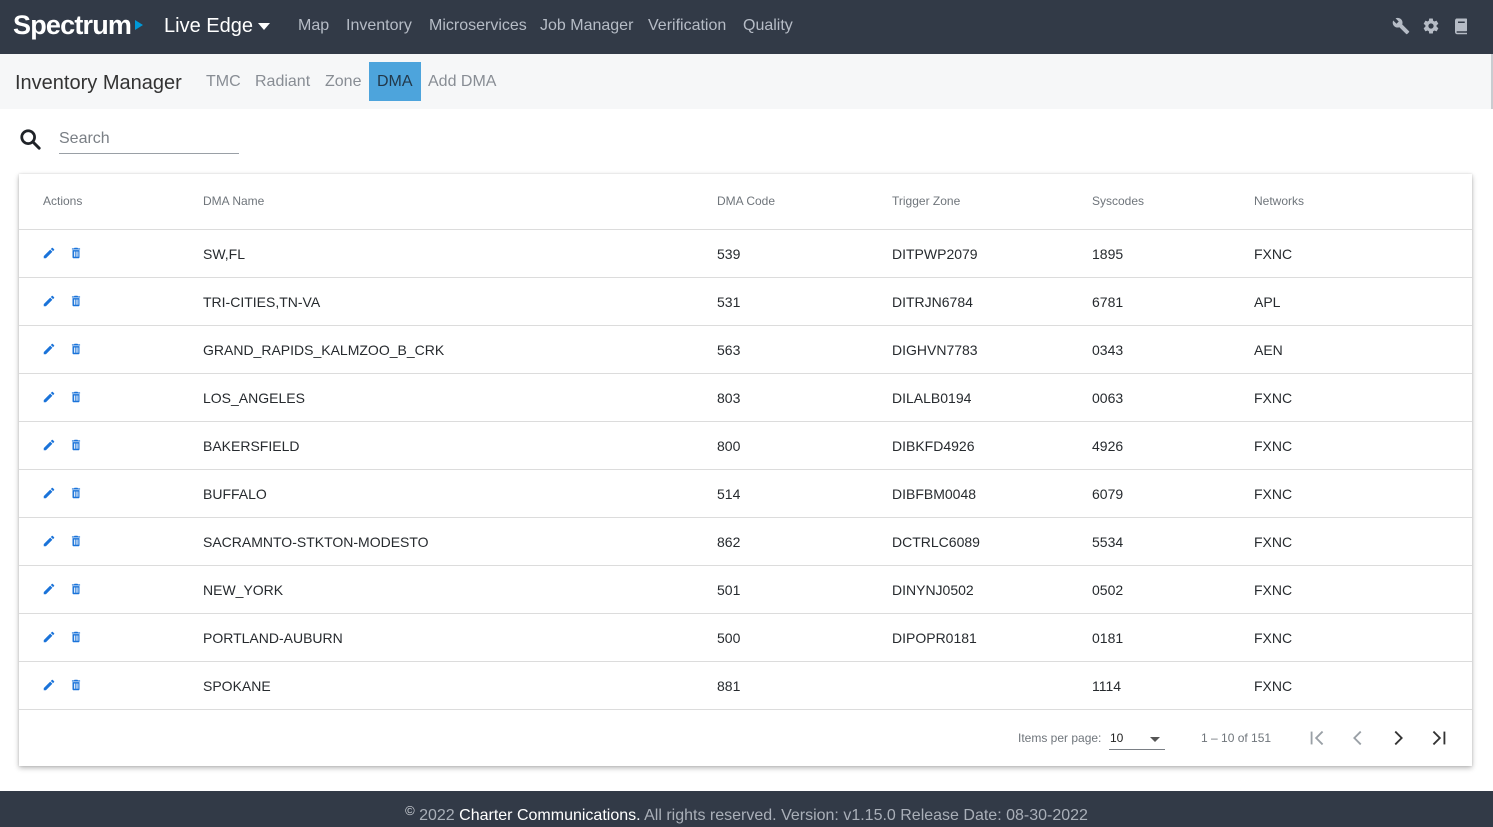 This screenshot has width=1493, height=827. What do you see at coordinates (1118, 201) in the screenshot?
I see `col-syscodes: Syscodes` at bounding box center [1118, 201].